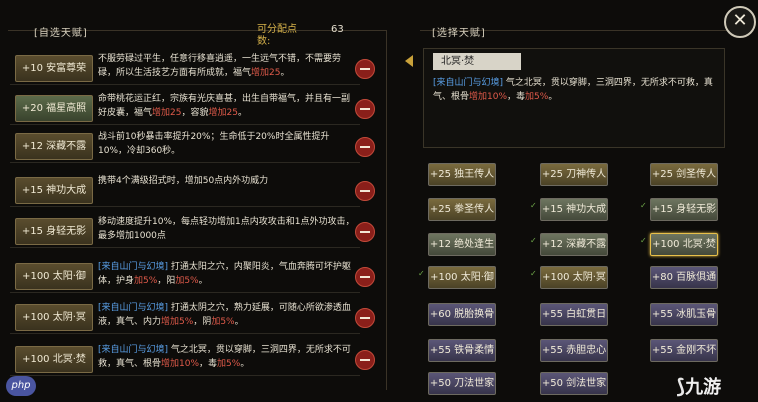 The width and height of the screenshot is (758, 402). What do you see at coordinates (462, 277) in the screenshot?
I see `talent-card: +100 太阳·御` at bounding box center [462, 277].